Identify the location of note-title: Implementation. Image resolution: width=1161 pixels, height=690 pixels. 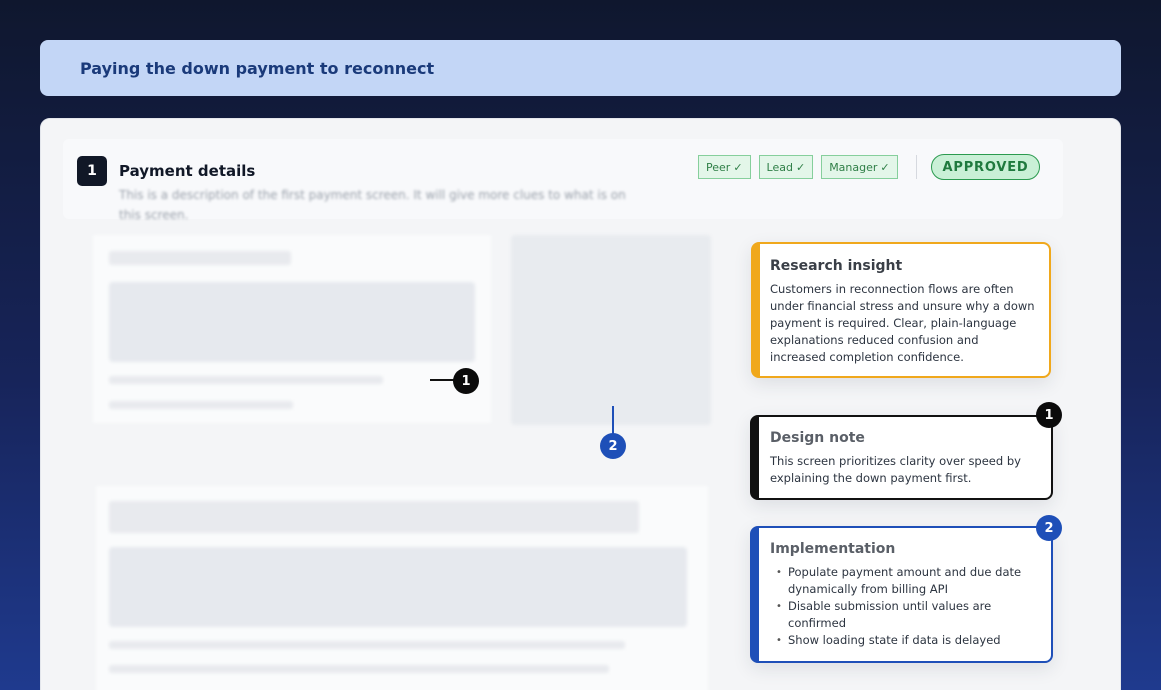
(833, 549).